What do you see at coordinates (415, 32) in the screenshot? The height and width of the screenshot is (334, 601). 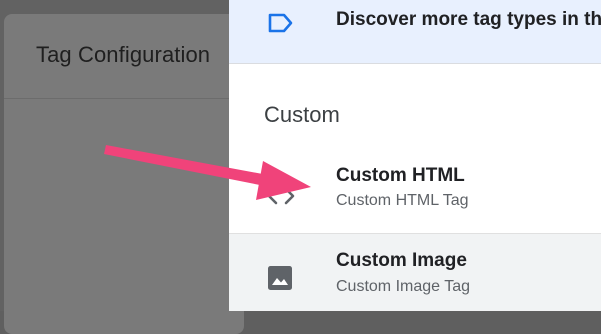 I see `discover-more-tag-types-banner: Discover more tag types in the` at bounding box center [415, 32].